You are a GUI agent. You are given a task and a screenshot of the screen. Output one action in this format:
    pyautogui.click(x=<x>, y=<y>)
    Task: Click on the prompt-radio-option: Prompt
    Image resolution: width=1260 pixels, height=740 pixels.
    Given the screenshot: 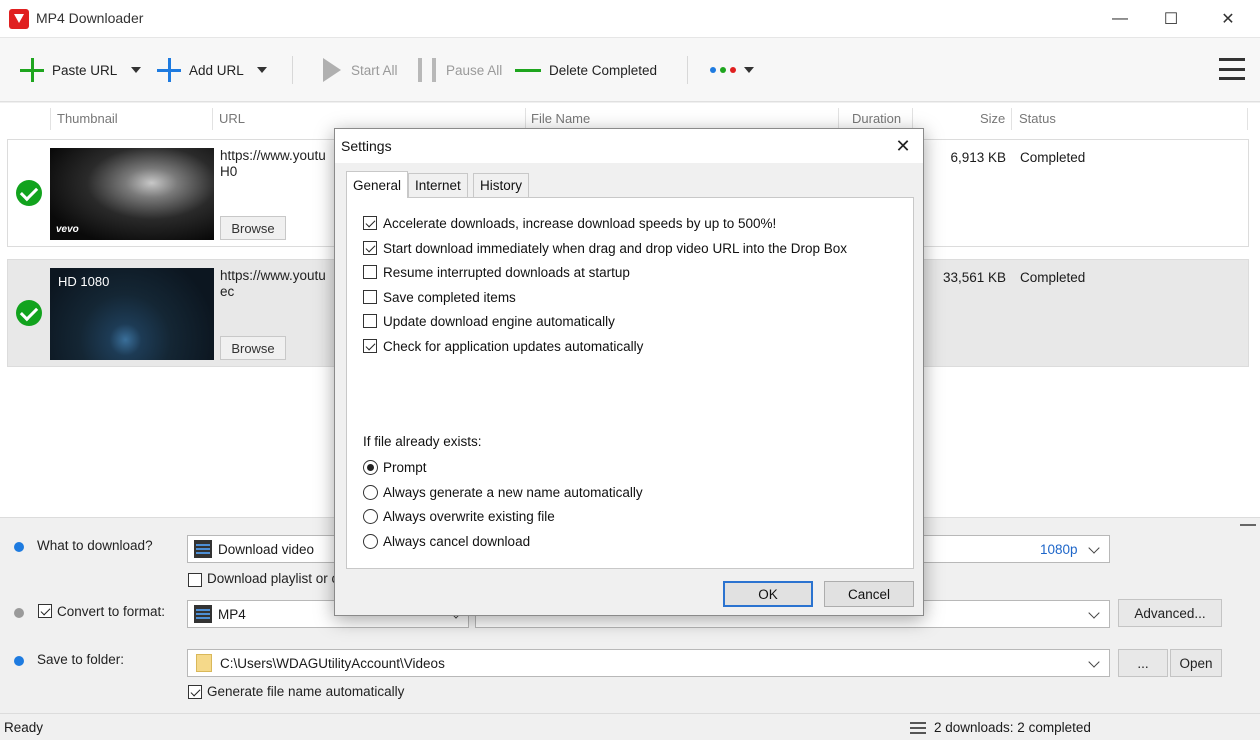 What is the action you would take?
    pyautogui.click(x=395, y=467)
    